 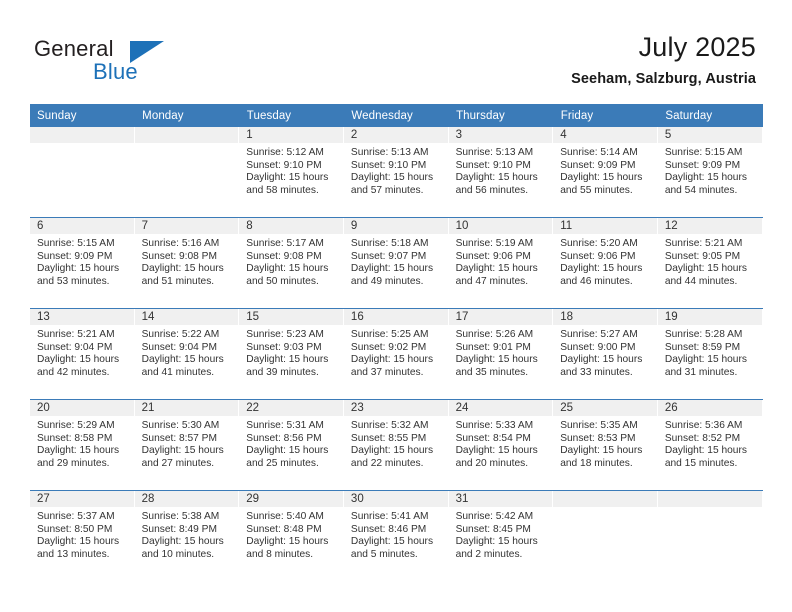 I want to click on day-sunset-line: Sunset: 8:45 PM, so click(x=493, y=529).